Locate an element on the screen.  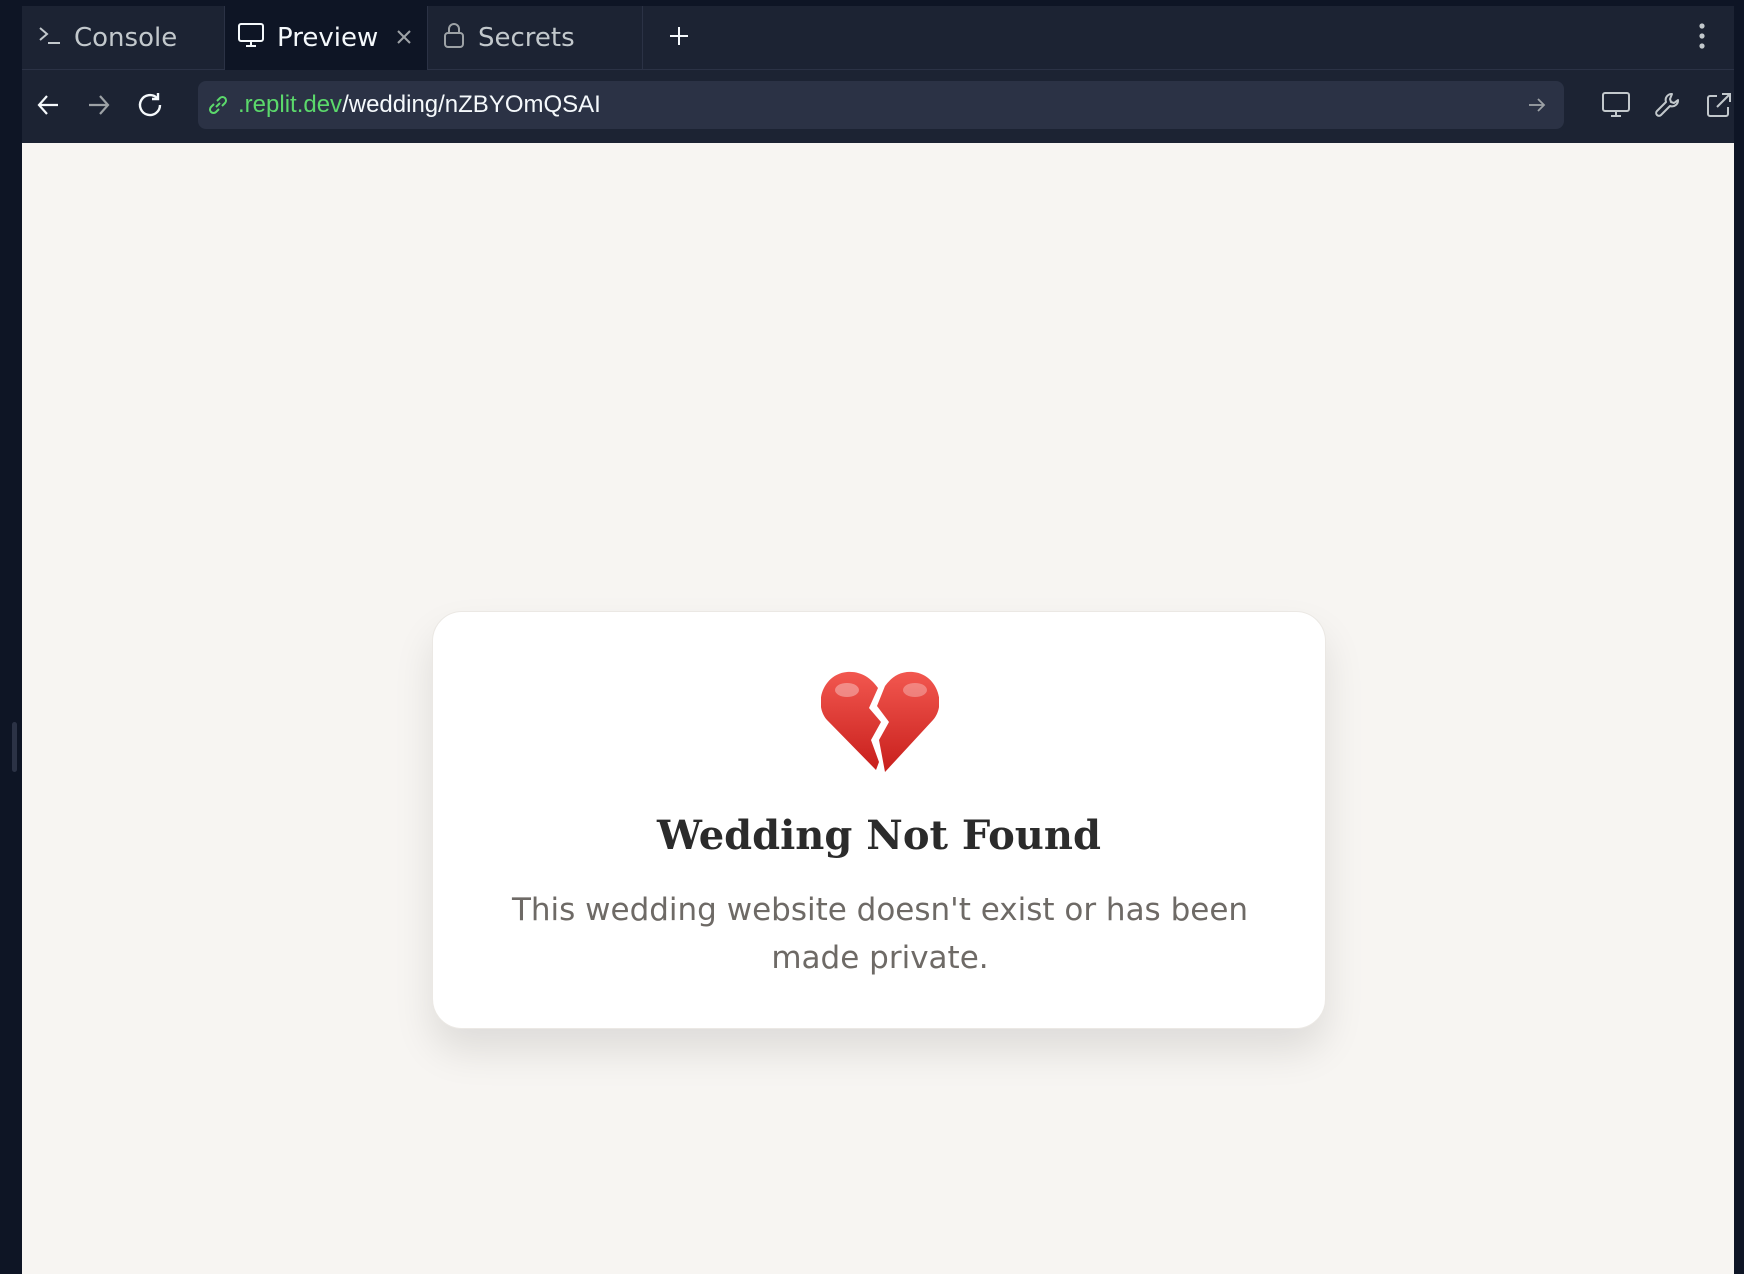
external-link-icon is located at coordinates (1719, 107).